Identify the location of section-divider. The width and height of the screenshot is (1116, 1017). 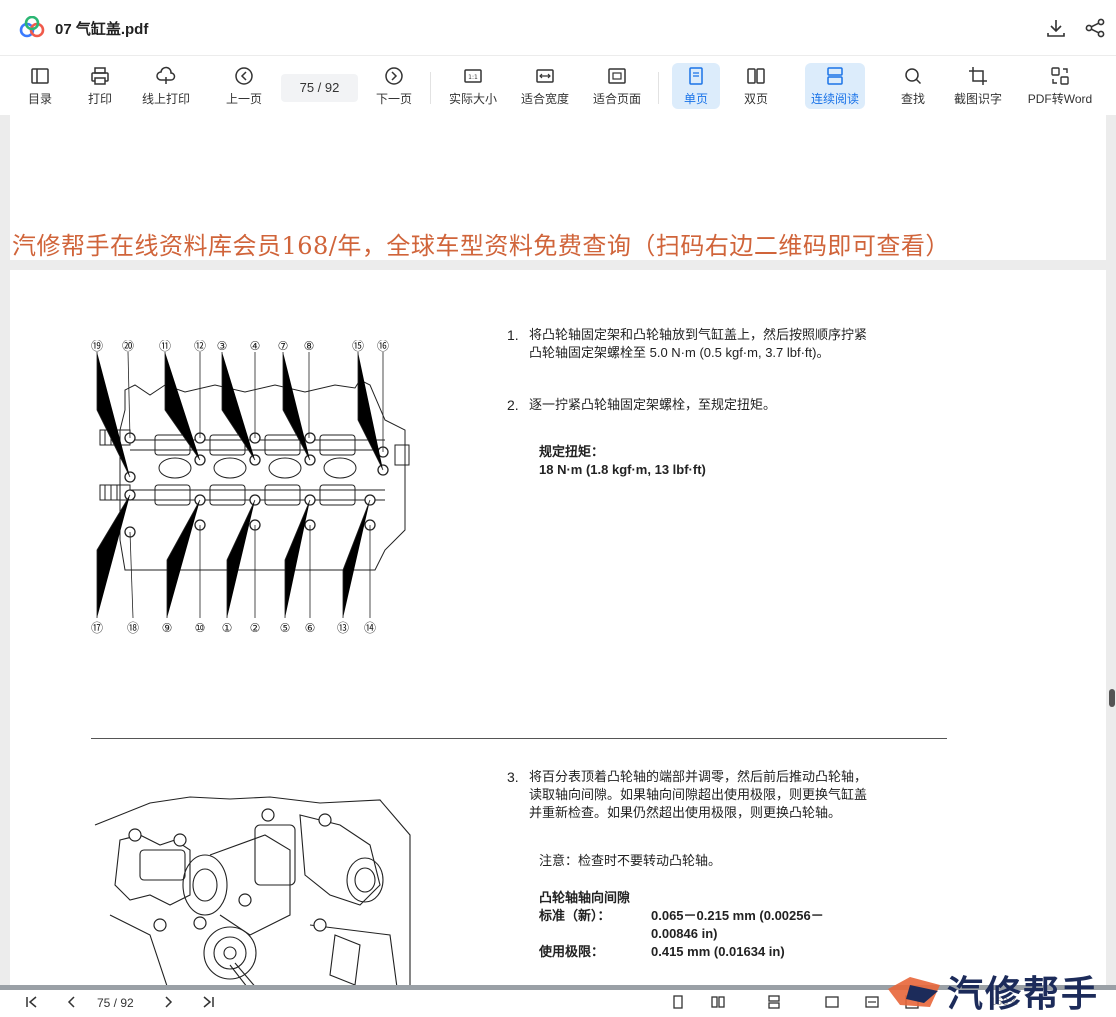
(519, 738).